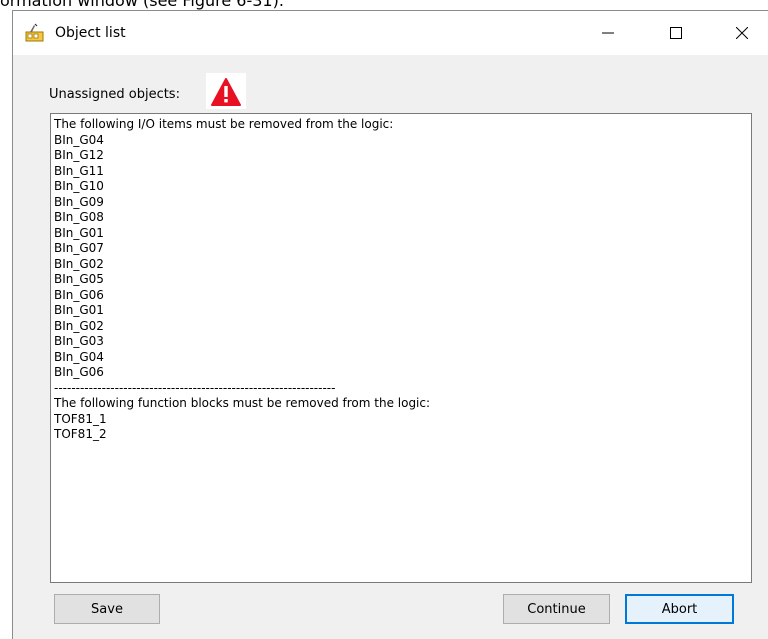 The height and width of the screenshot is (639, 768). I want to click on minimize-button, so click(608, 33).